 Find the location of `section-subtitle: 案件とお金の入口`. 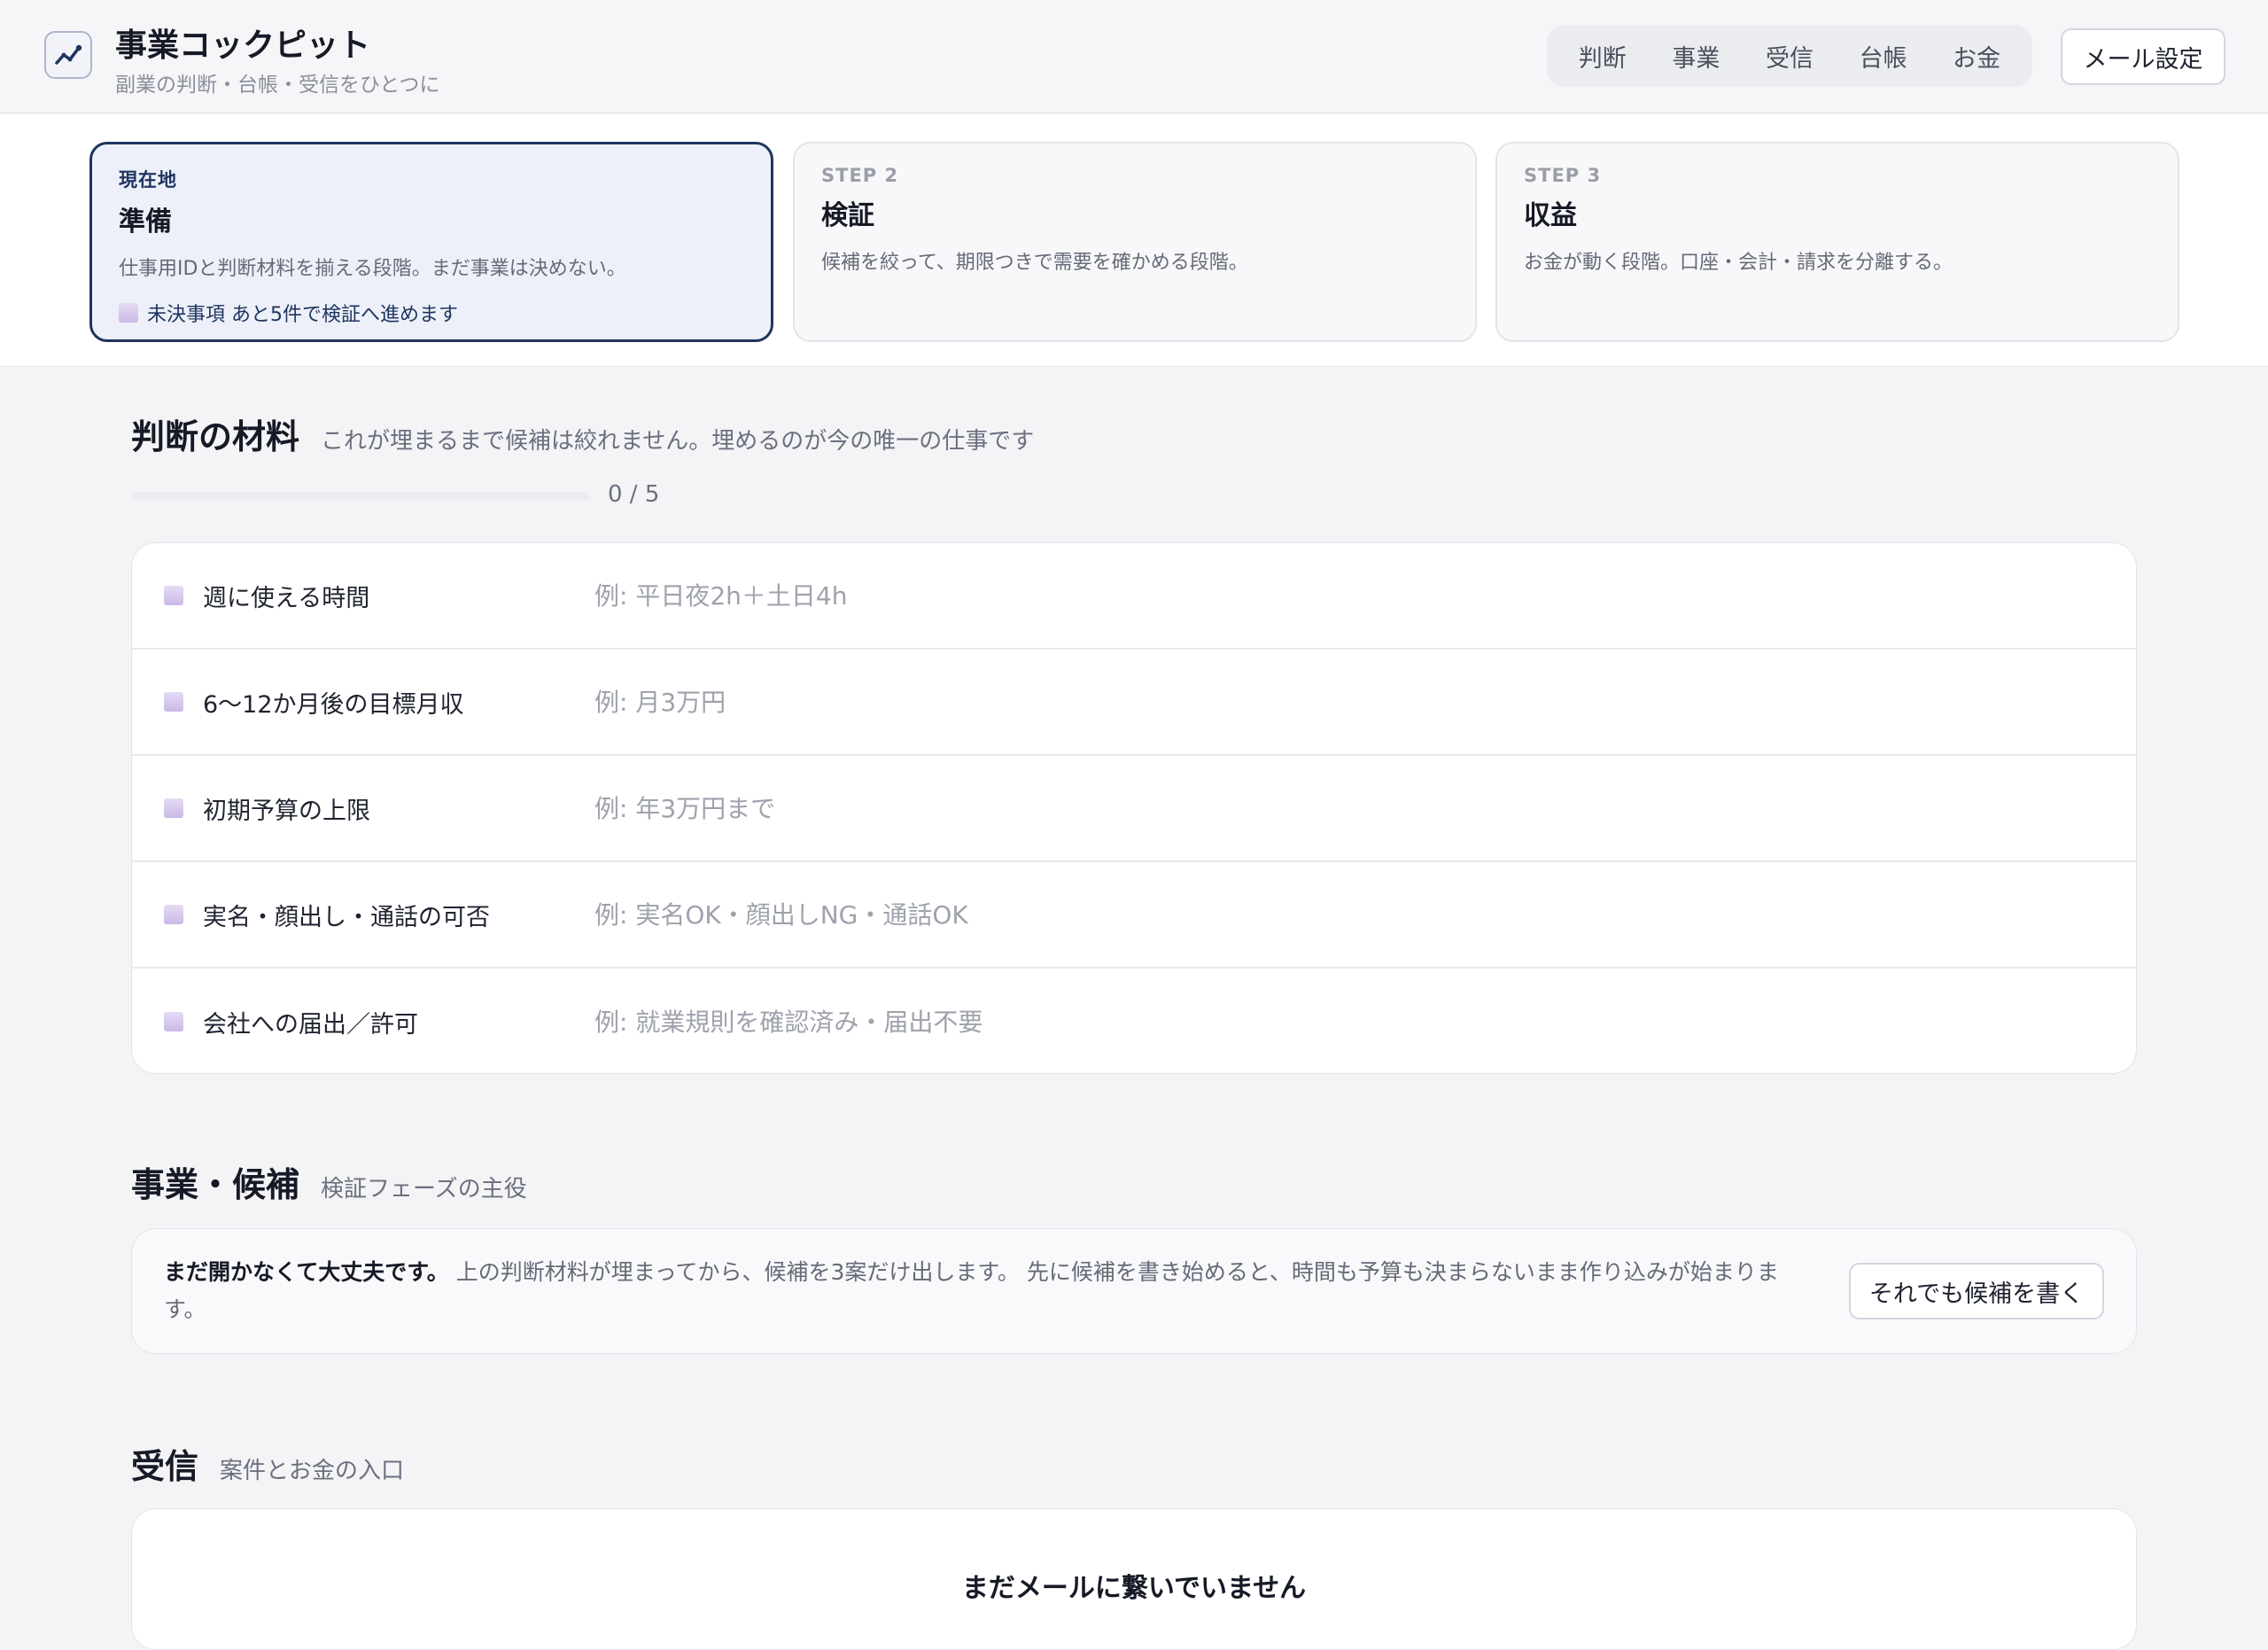

section-subtitle: 案件とお金の入口 is located at coordinates (312, 1471).